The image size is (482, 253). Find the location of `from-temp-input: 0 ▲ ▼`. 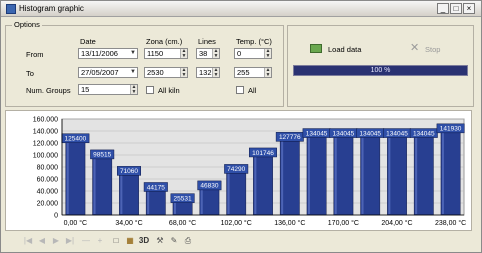

from-temp-input: 0 ▲ ▼ is located at coordinates (253, 53).